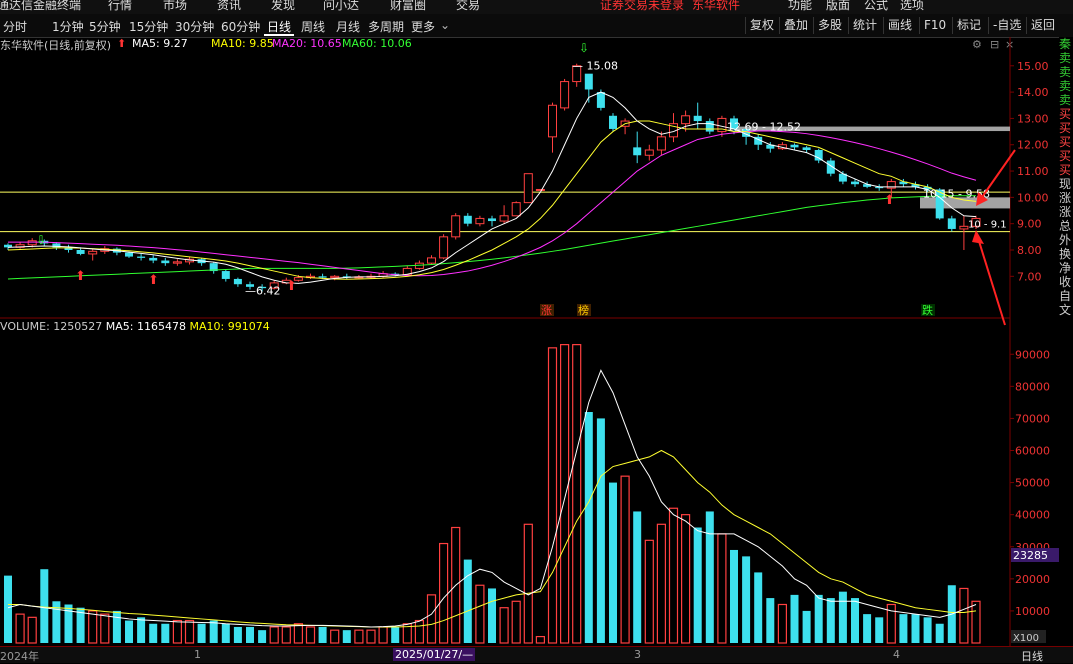  What do you see at coordinates (536, 654) in the screenshot?
I see `date-axis-bar: 2024年 1 2025/01/27/— 3 4 日线` at bounding box center [536, 654].